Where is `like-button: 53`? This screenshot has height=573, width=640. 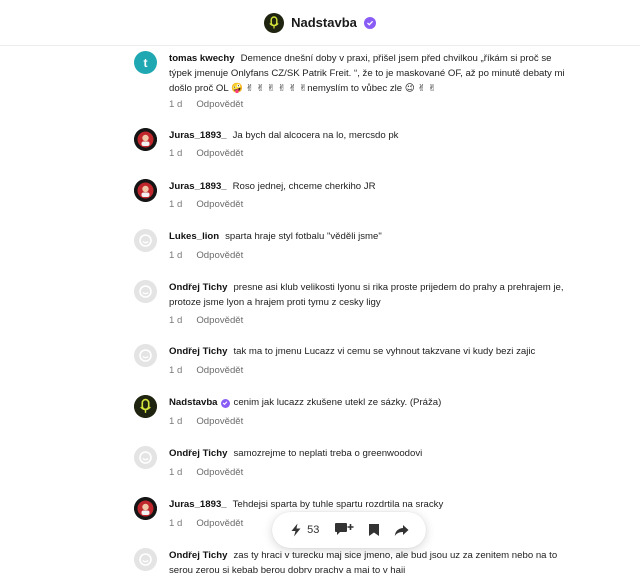 like-button: 53 is located at coordinates (304, 530).